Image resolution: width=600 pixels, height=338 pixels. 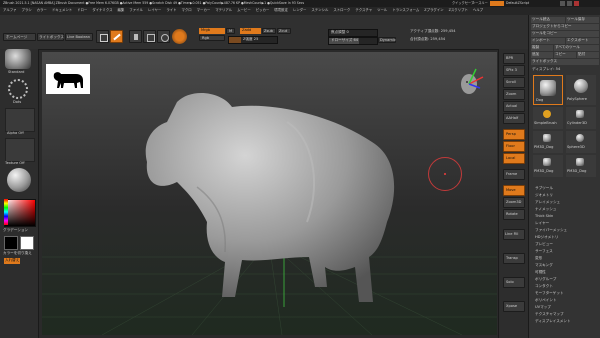 I want to click on menu-preferences: 環境設定, so click(x=281, y=10).